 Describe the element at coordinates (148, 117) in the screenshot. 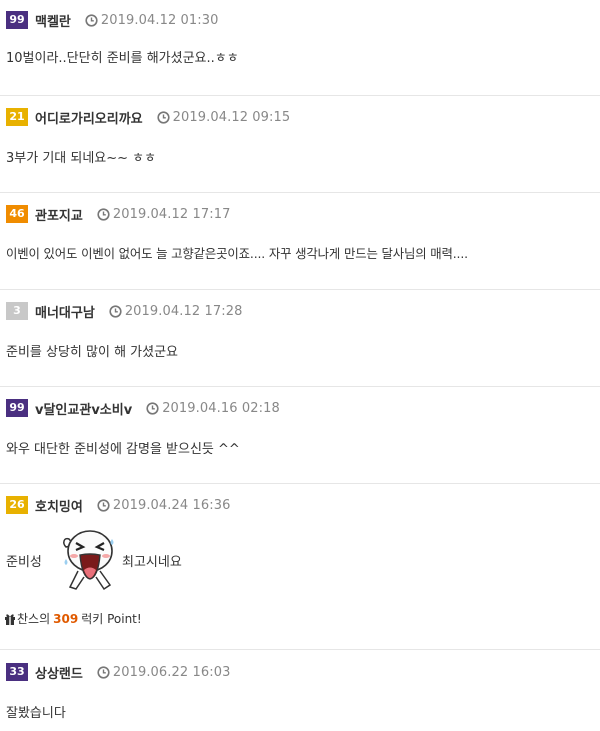

I see `comment-meta: 21 어디로가리오리까요 2019.04.12 09:15` at that location.